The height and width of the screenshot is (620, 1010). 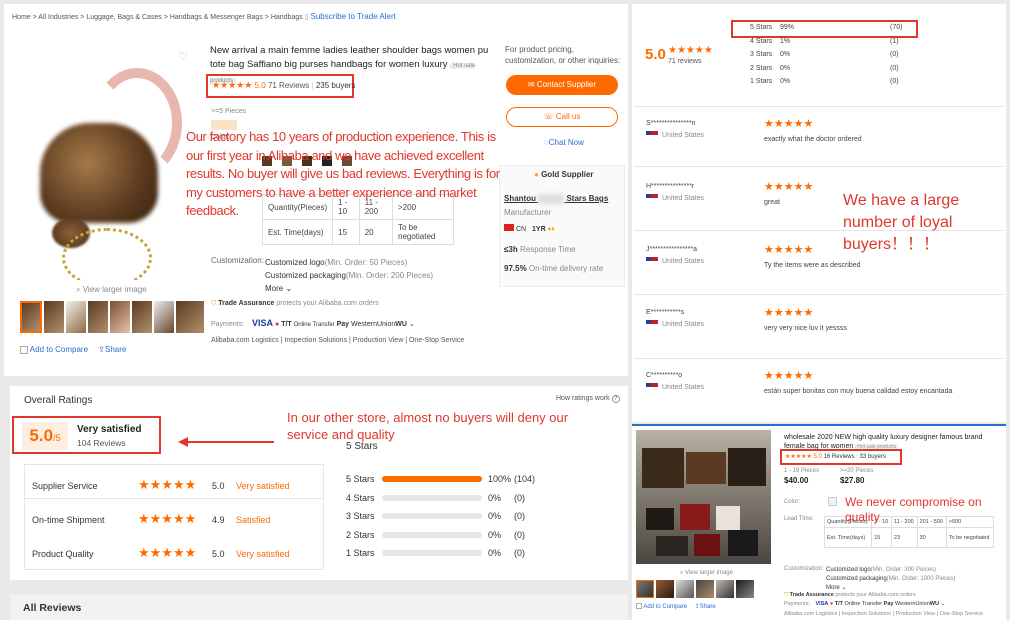 I want to click on breakdown-fill, so click(x=432, y=479).